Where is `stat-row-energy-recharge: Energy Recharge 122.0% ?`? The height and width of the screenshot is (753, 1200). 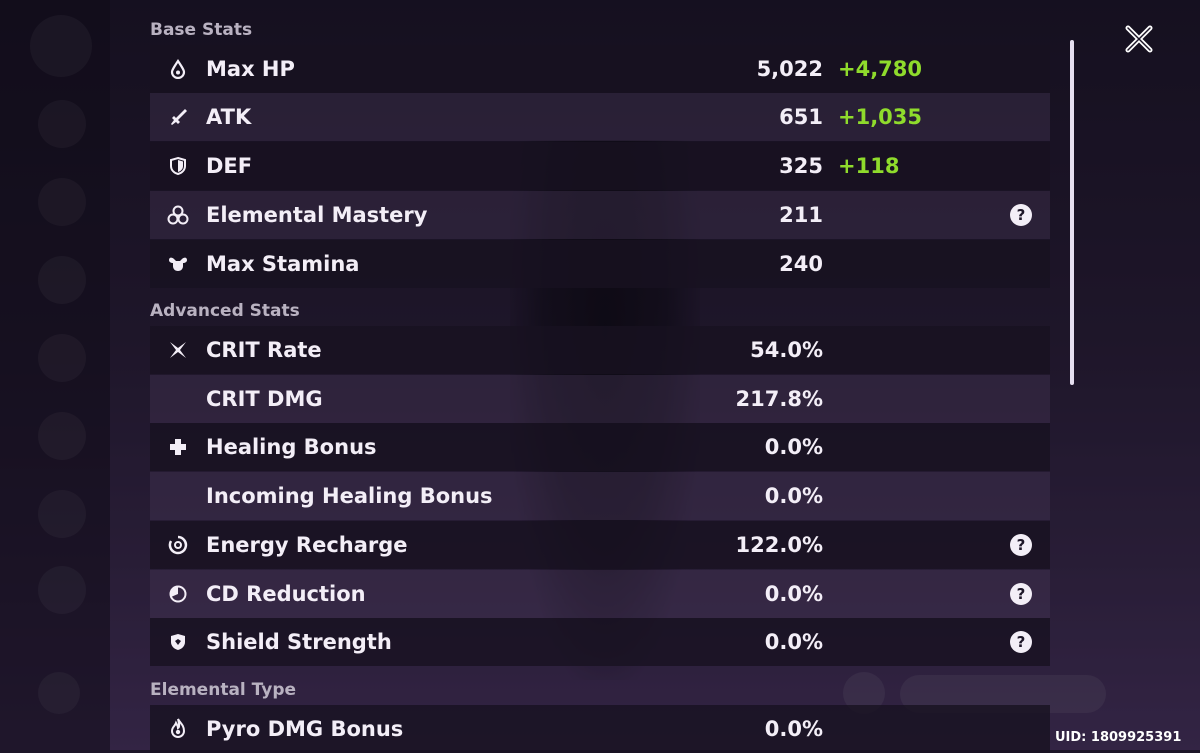 stat-row-energy-recharge: Energy Recharge 122.0% ? is located at coordinates (600, 545).